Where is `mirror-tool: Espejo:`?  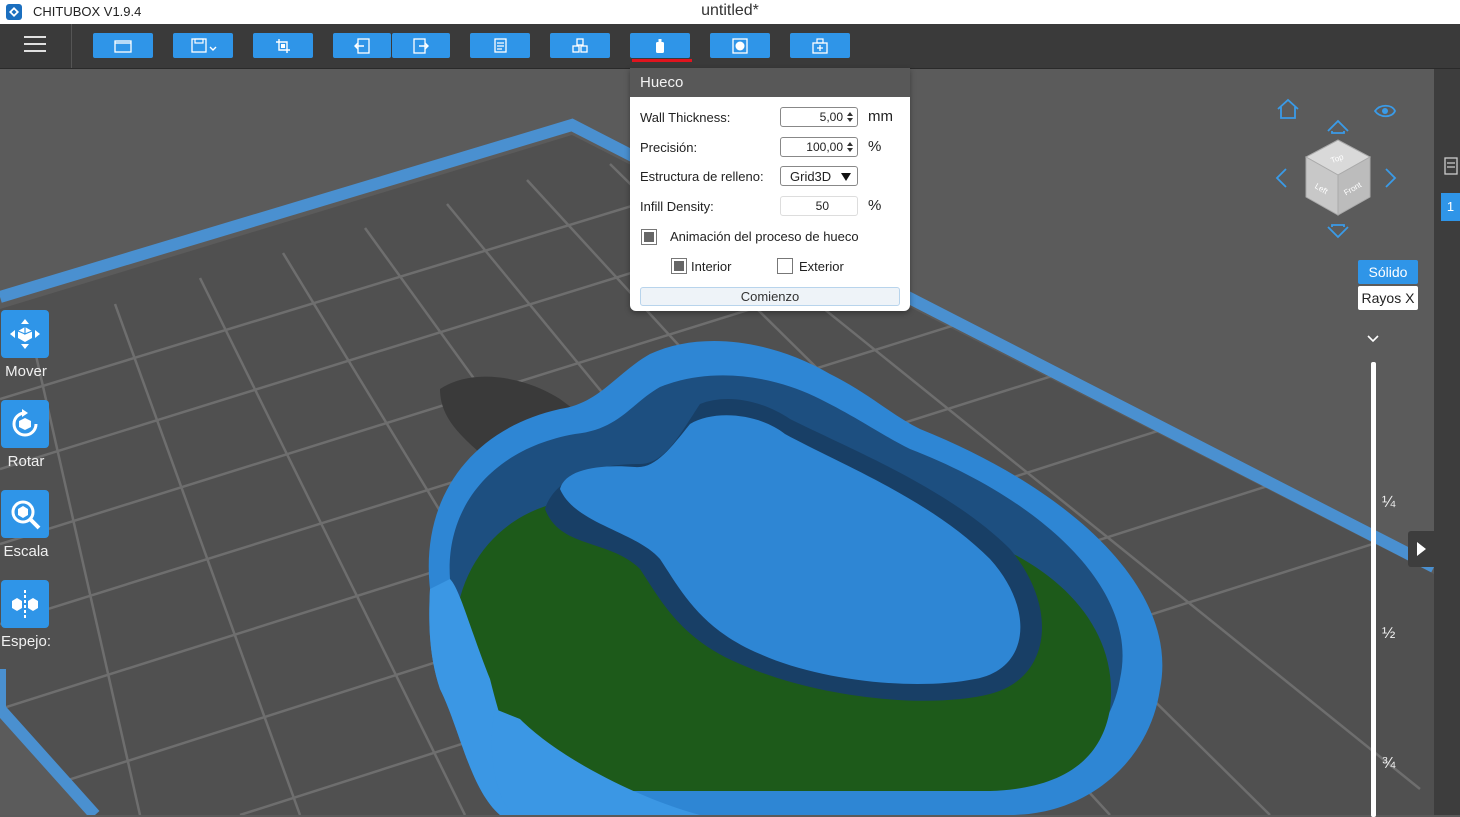 mirror-tool: Espejo: is located at coordinates (26, 615).